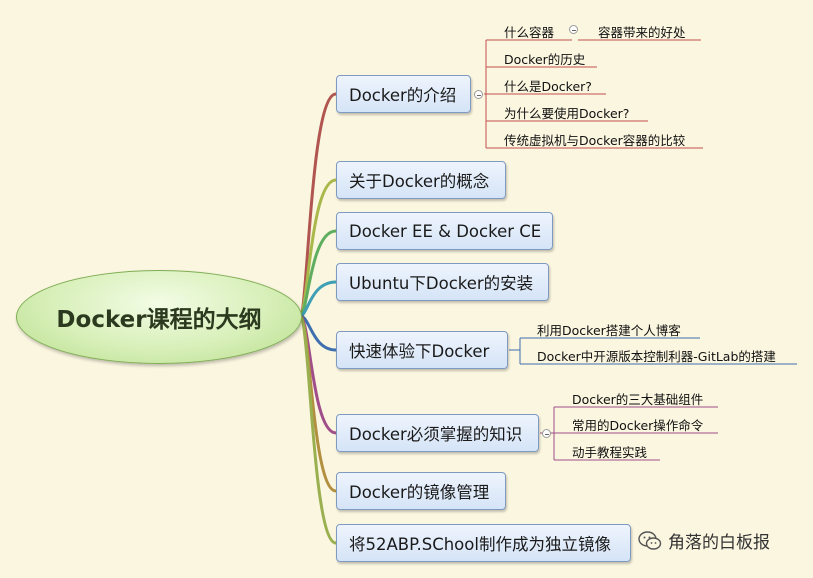  I want to click on topic-docker-intro: Docker的介绍, so click(403, 94).